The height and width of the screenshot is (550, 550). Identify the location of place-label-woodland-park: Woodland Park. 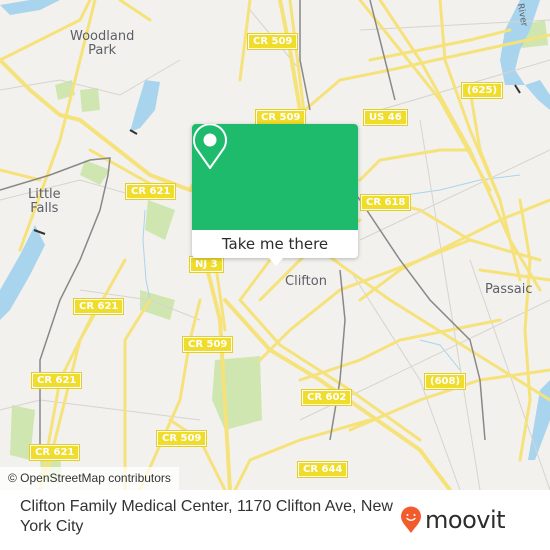
(102, 43).